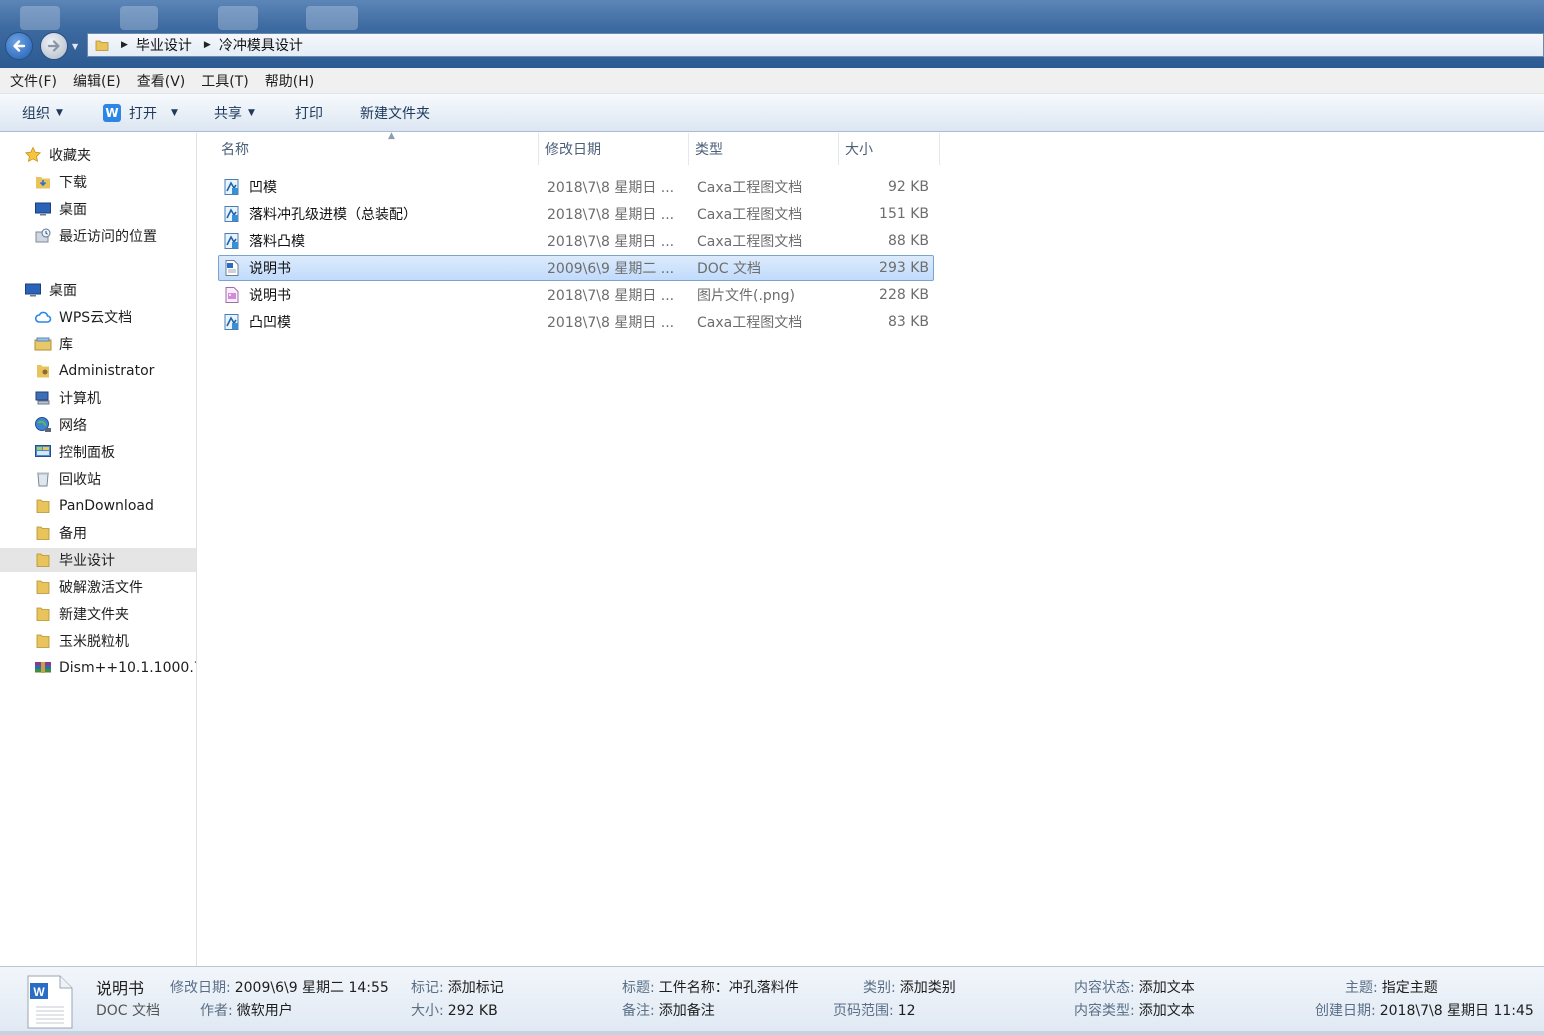  What do you see at coordinates (101, 588) in the screenshot?
I see `nav-label: 破解激活文件` at bounding box center [101, 588].